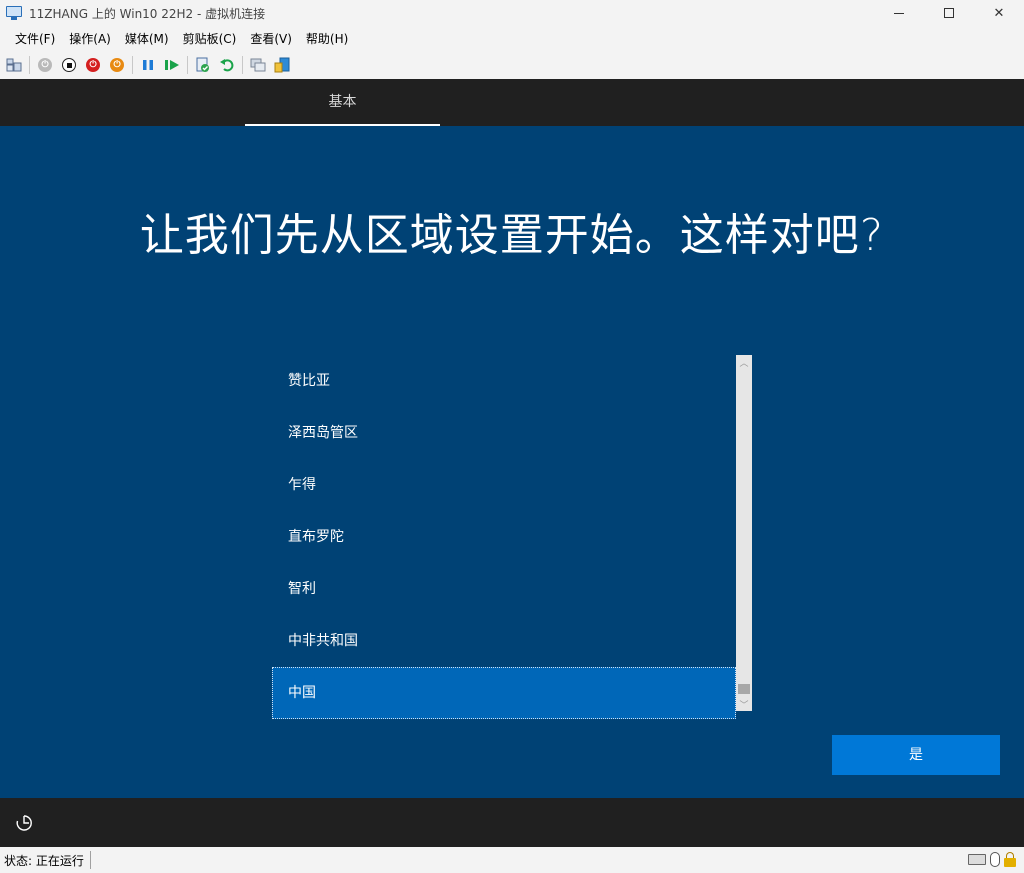 The height and width of the screenshot is (873, 1024). I want to click on list-item: 直布罗陀, so click(504, 537).